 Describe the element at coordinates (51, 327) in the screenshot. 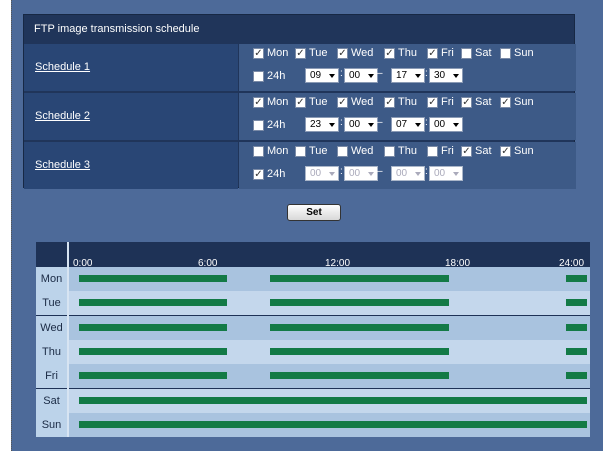

I see `timeline-day-label: Wed` at that location.